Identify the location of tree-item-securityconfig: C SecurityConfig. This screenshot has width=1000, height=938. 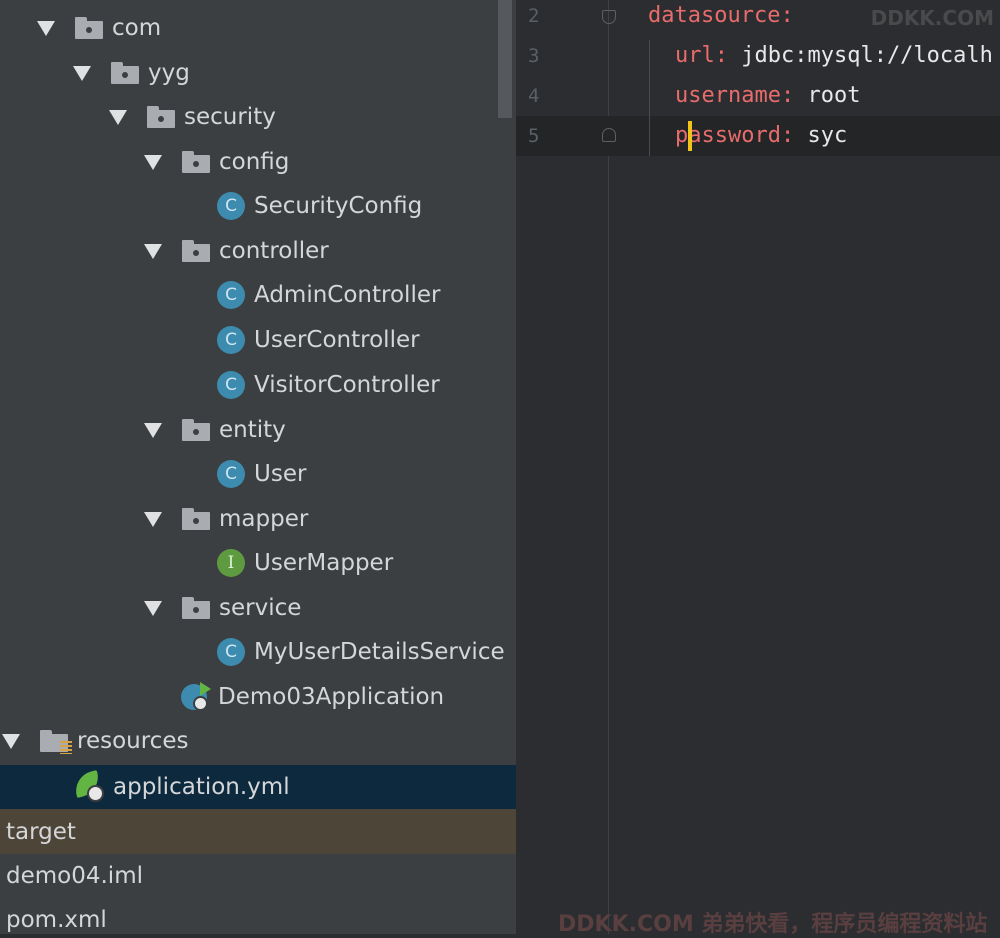
(258, 206).